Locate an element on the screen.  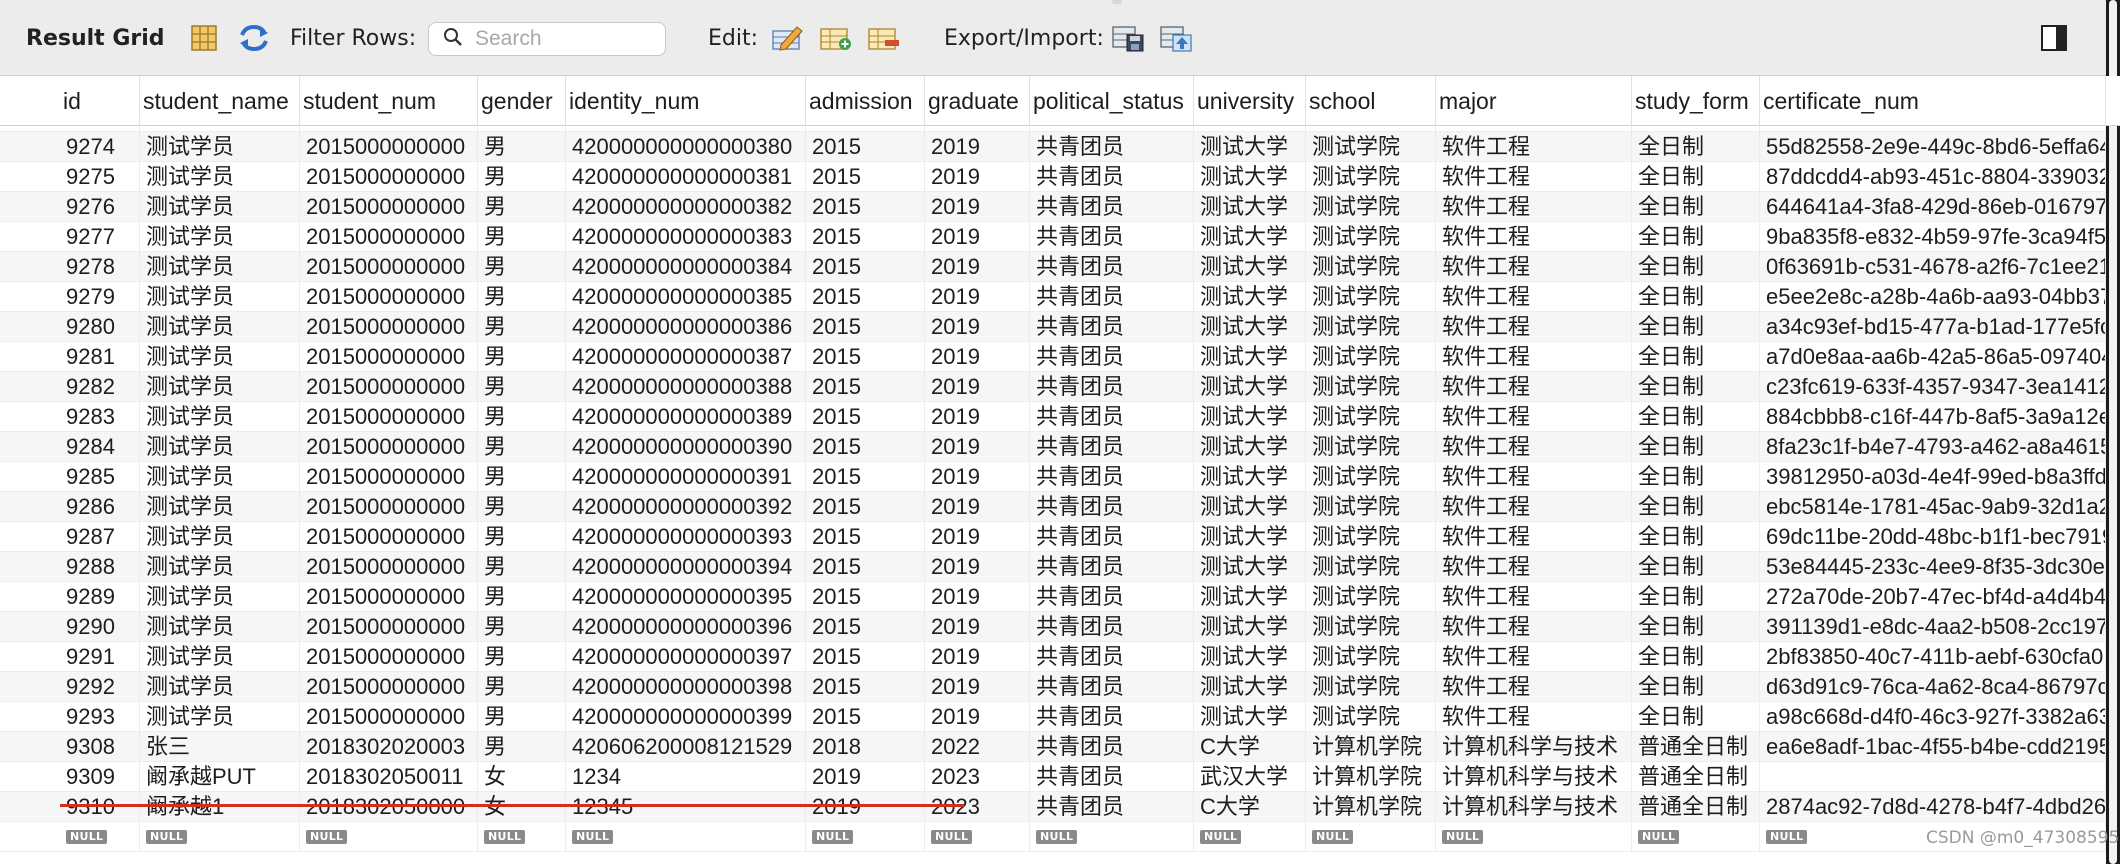
cell-identity-num: 420000000000000384 is located at coordinates (686, 267).